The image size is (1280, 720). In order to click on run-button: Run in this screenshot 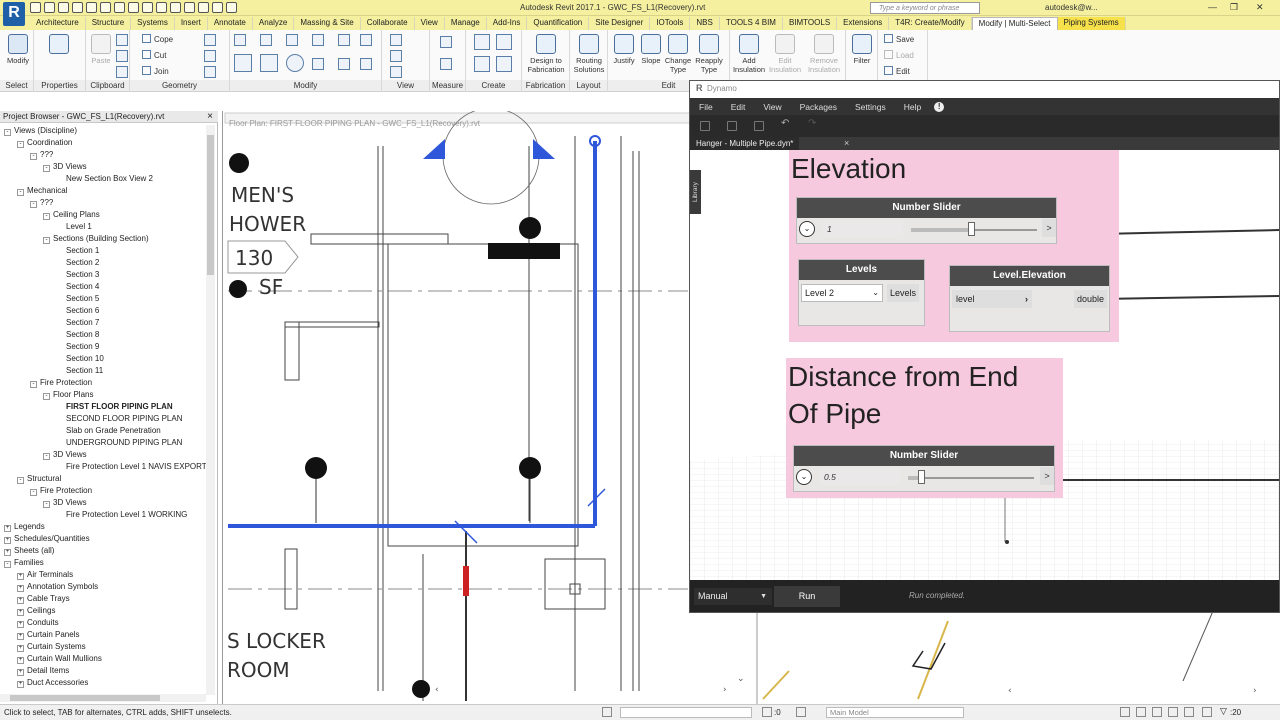, I will do `click(807, 596)`.